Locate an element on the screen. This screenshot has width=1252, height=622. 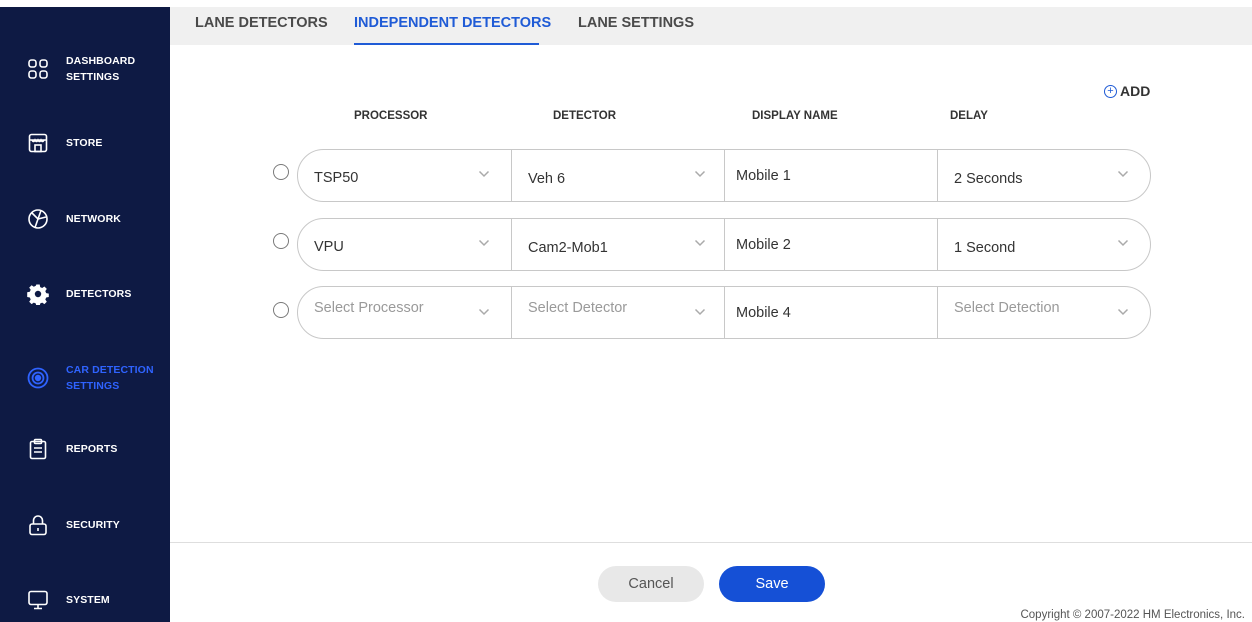
delay-select: 2 Seconds is located at coordinates (1043, 175).